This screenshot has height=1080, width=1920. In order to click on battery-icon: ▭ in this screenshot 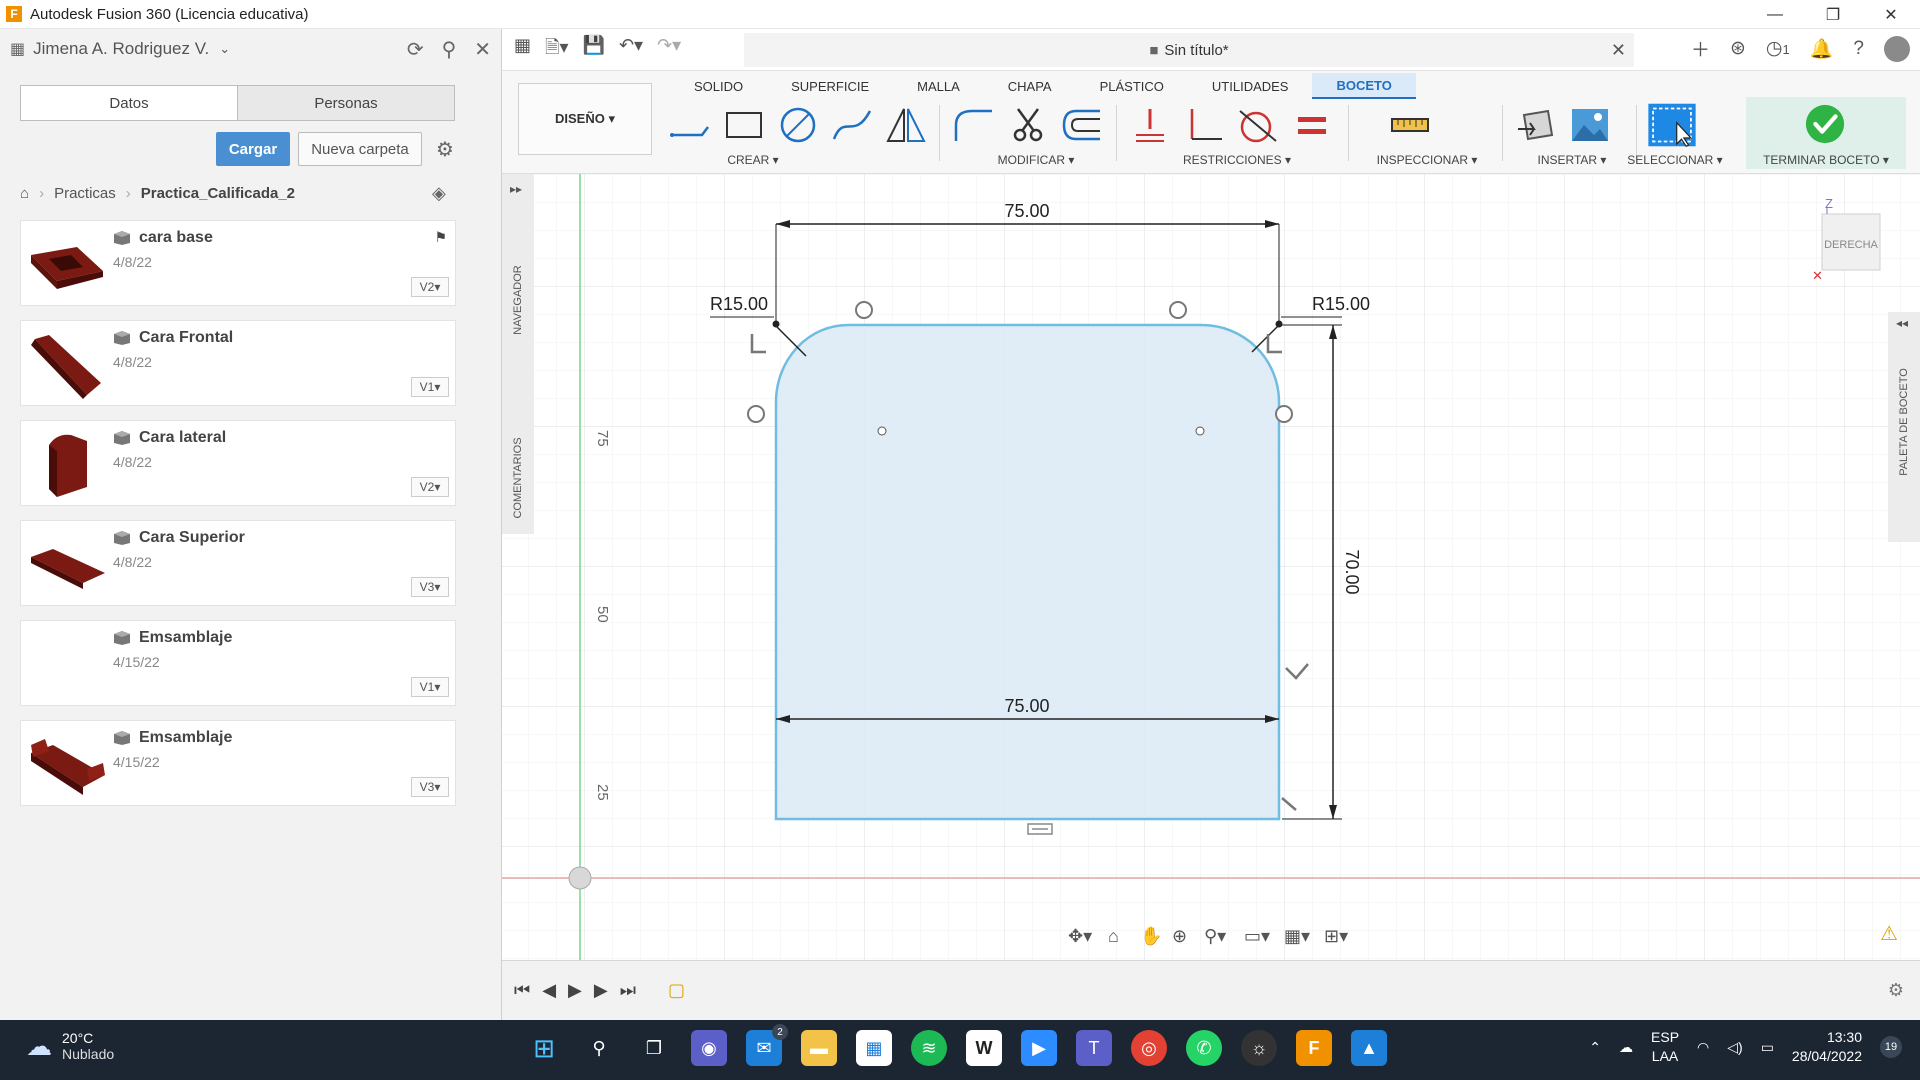, I will do `click(1767, 1047)`.